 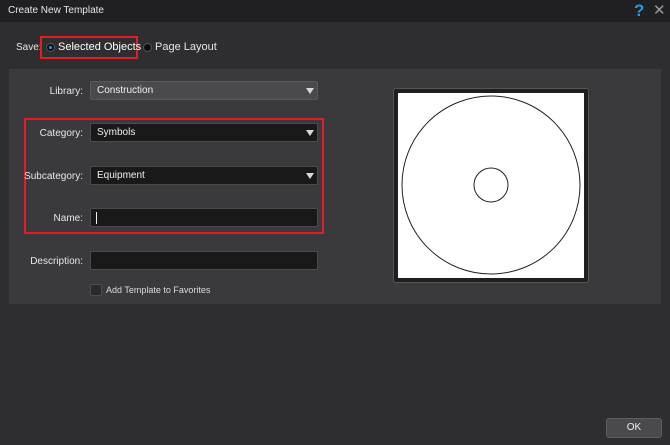 What do you see at coordinates (204, 217) in the screenshot?
I see `name-input` at bounding box center [204, 217].